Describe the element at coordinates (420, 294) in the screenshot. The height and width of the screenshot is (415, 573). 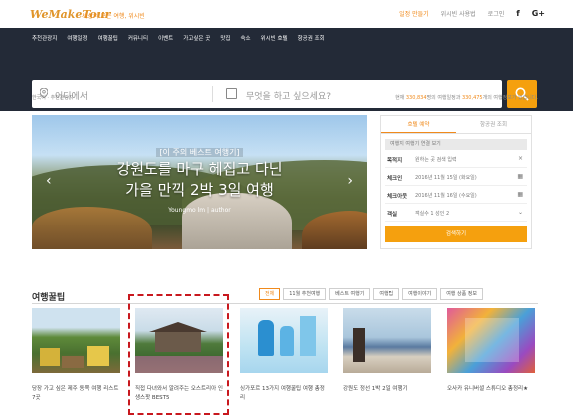
I see `tab-stories: 여행이야기` at that location.